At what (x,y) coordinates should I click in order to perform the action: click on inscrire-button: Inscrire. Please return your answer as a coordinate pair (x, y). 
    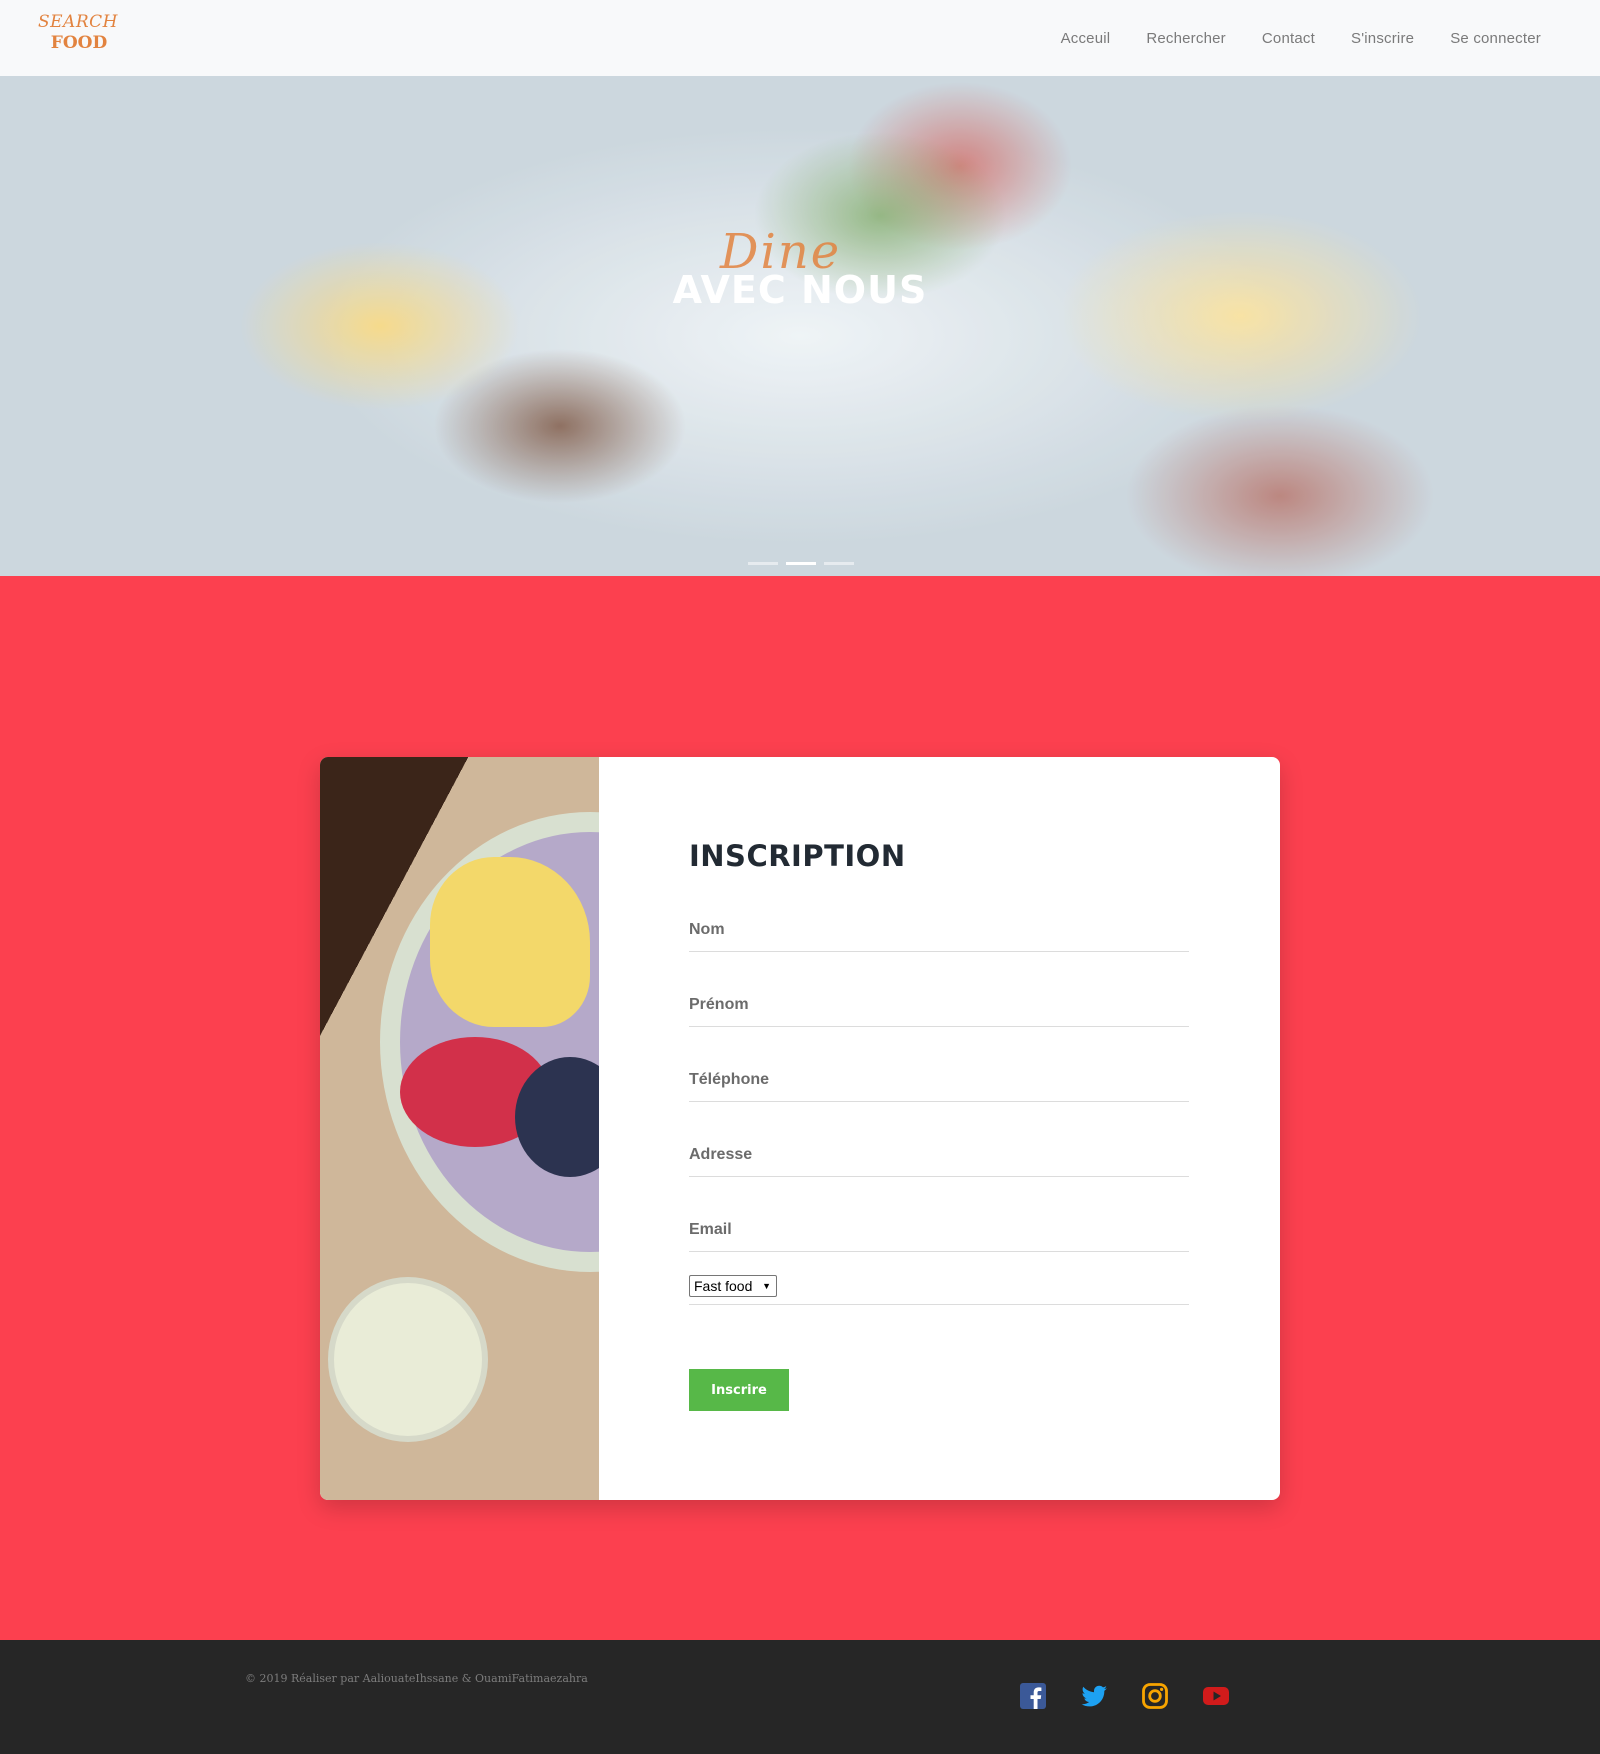
    Looking at the image, I should click on (739, 1390).